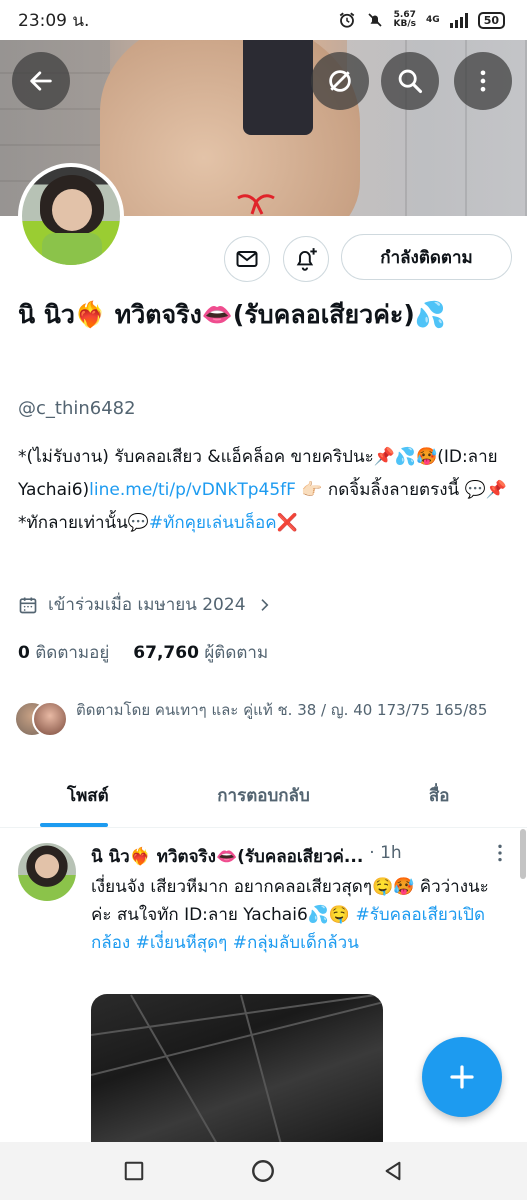  I want to click on envelope-icon, so click(247, 259).